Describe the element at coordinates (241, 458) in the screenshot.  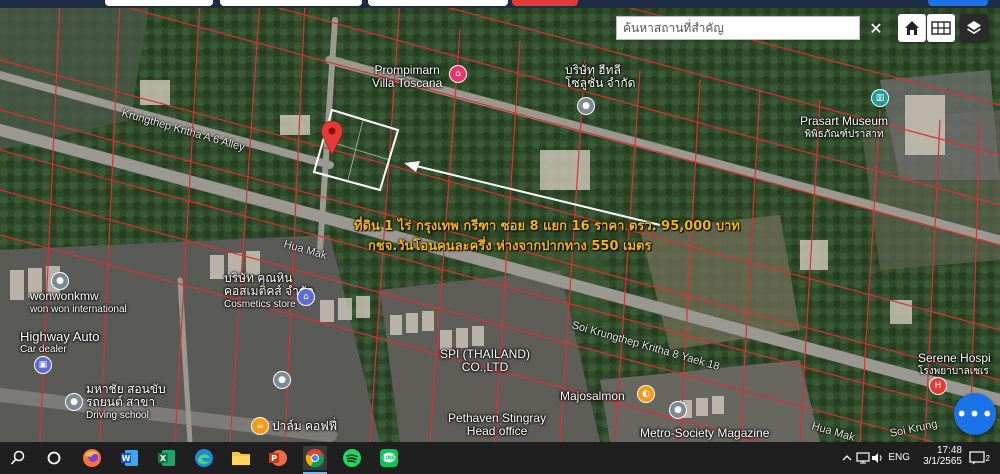
I see `file-explorer-icon` at that location.